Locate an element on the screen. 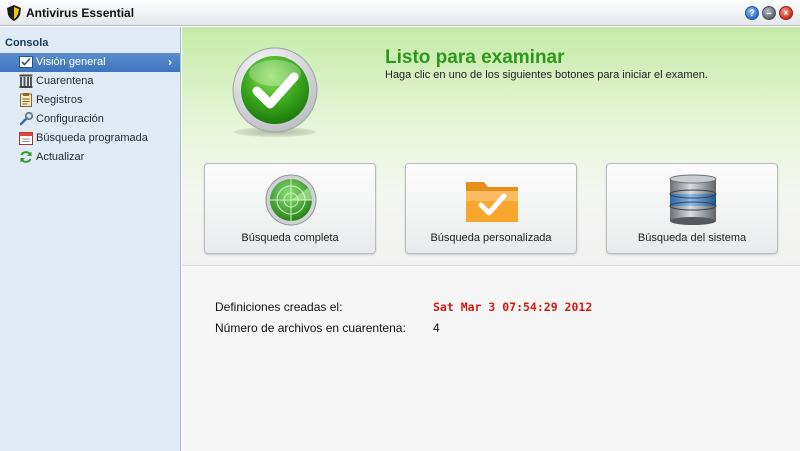 The image size is (800, 451). help-button: ? is located at coordinates (752, 13).